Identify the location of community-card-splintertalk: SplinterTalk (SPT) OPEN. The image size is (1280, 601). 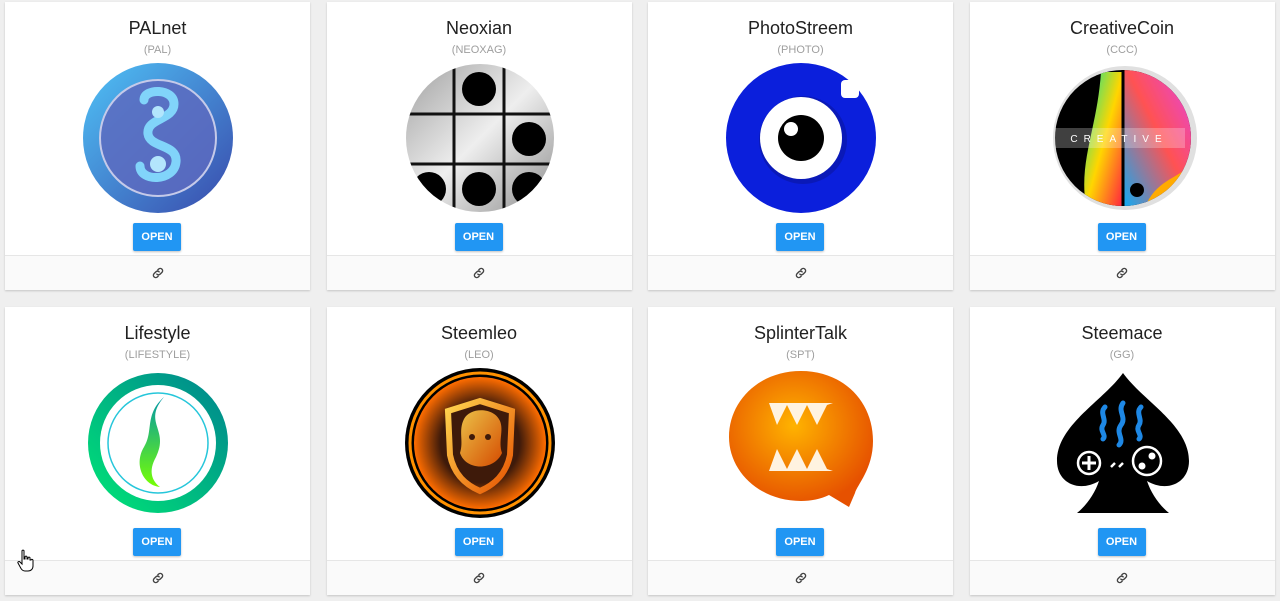
(800, 451).